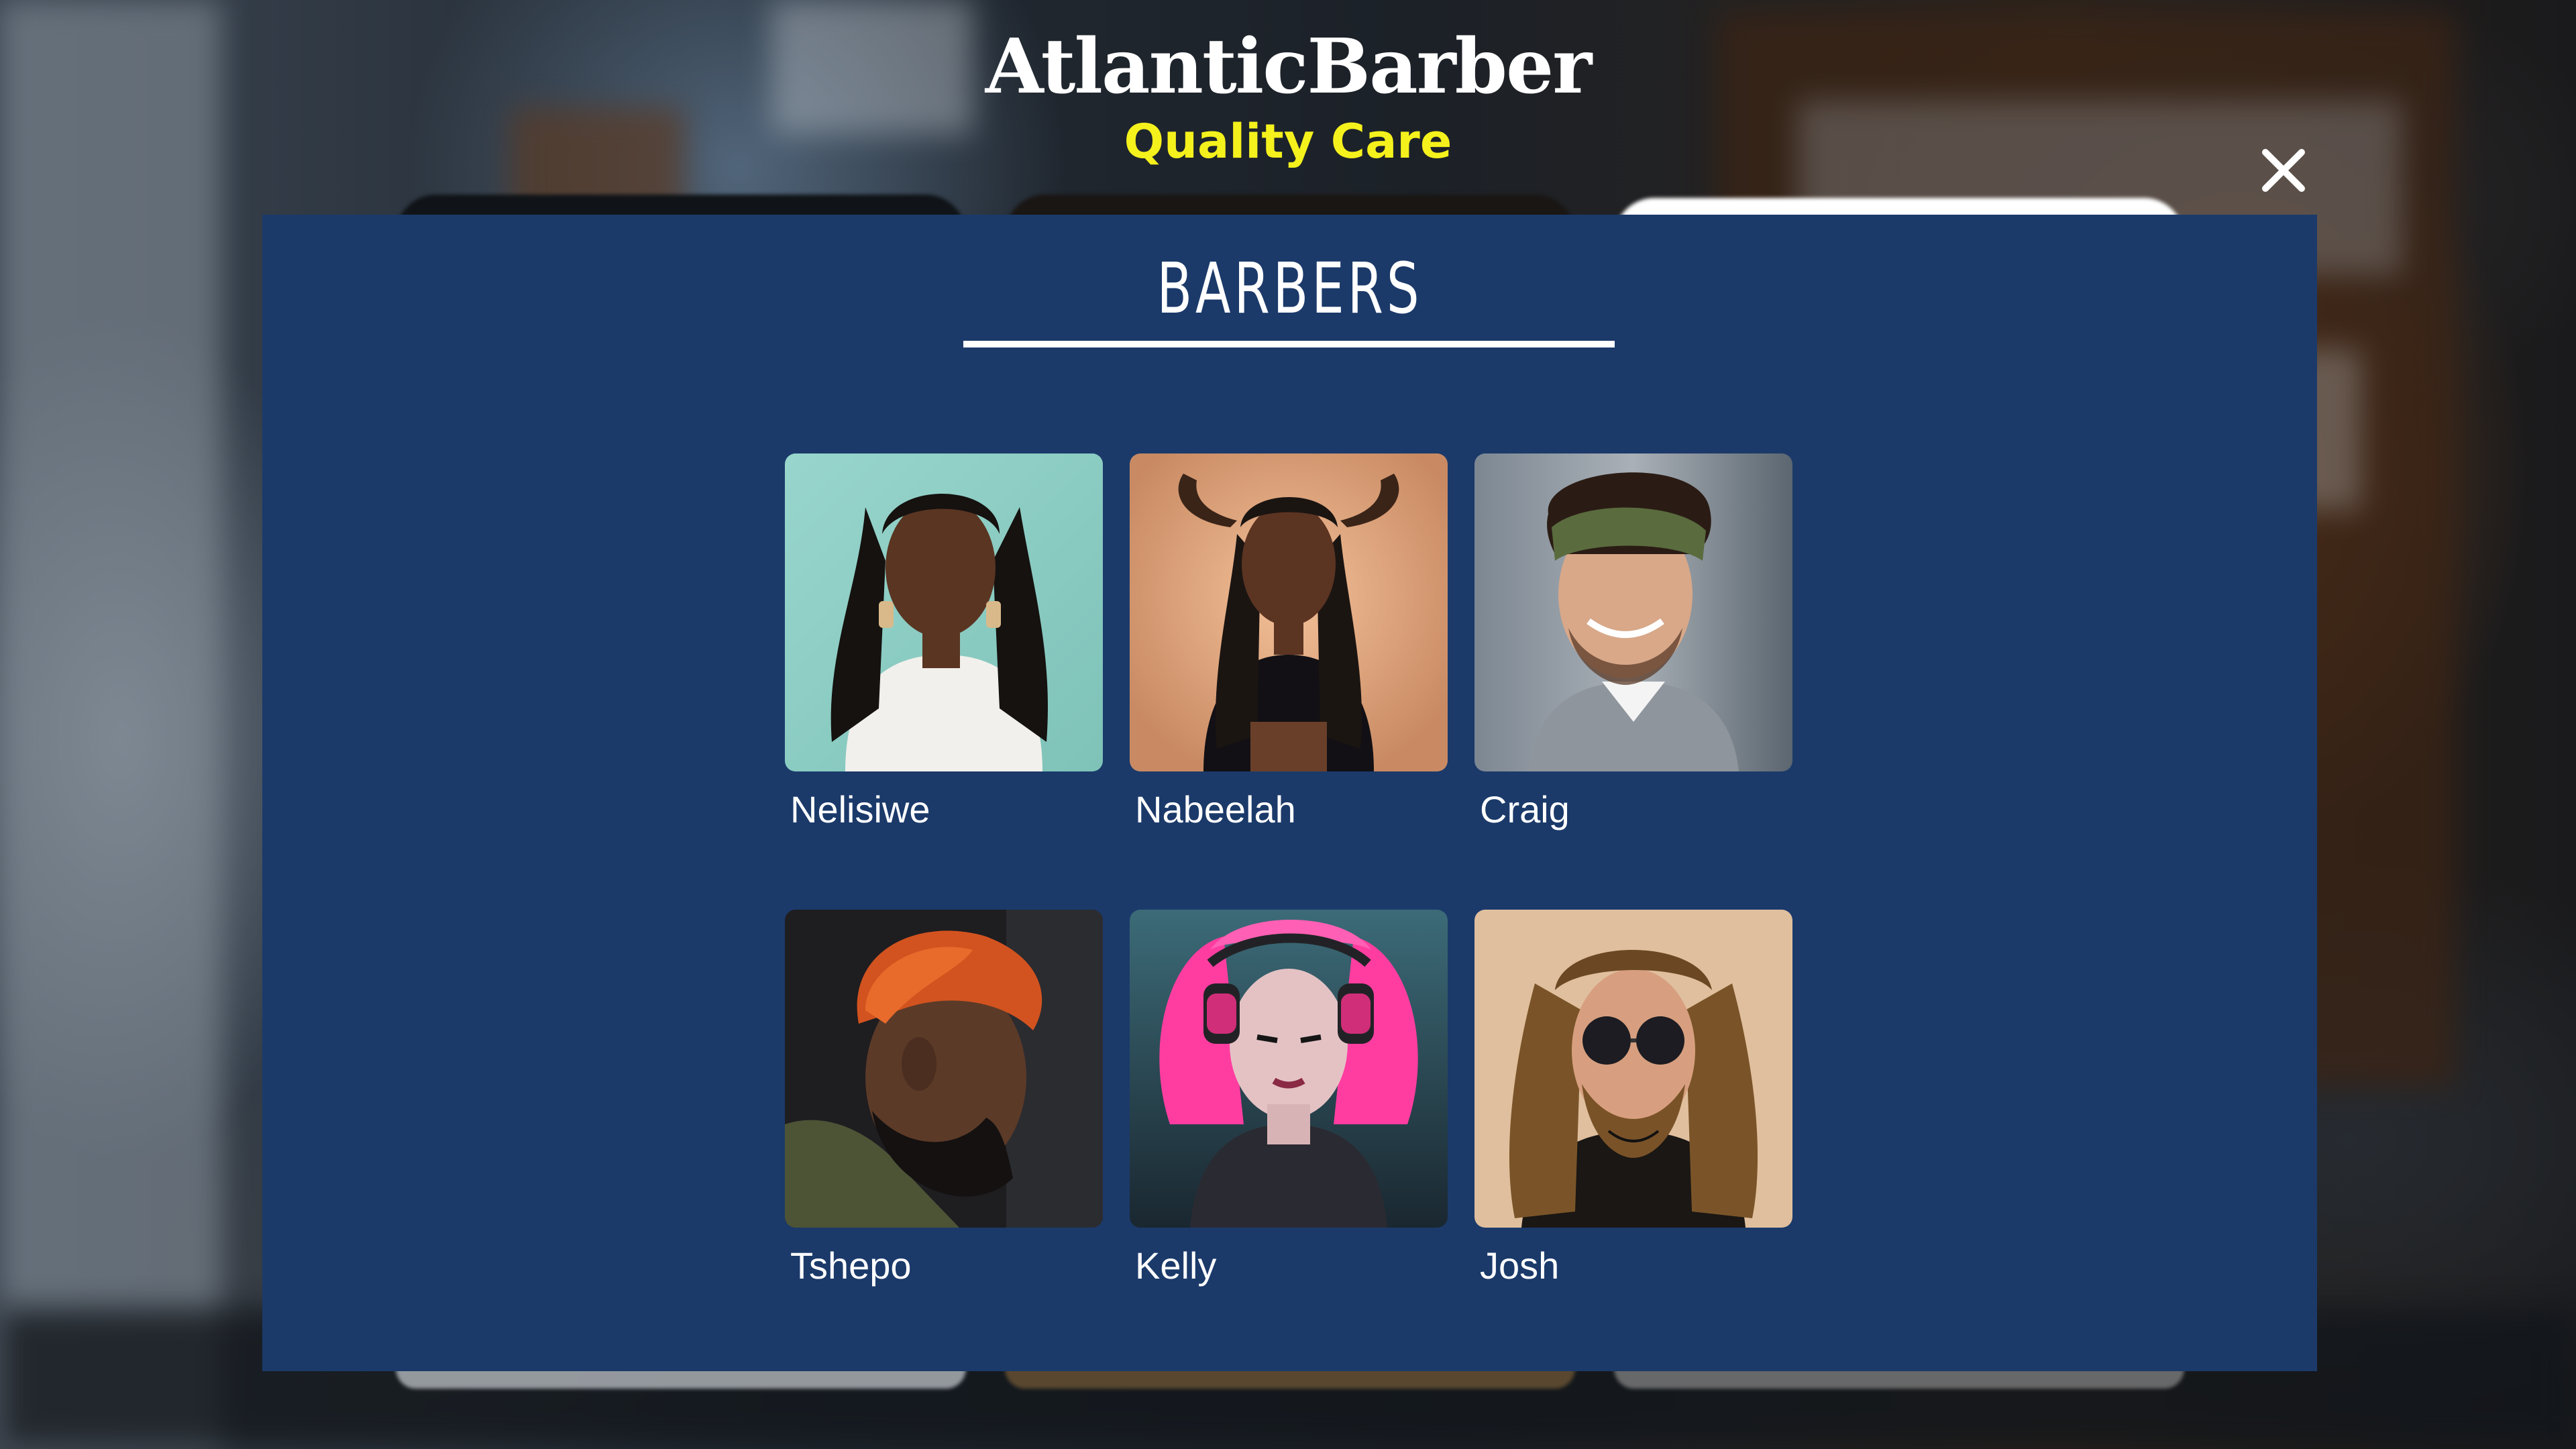 The width and height of the screenshot is (2576, 1449). What do you see at coordinates (1520, 1265) in the screenshot?
I see `barber-name: Josh` at bounding box center [1520, 1265].